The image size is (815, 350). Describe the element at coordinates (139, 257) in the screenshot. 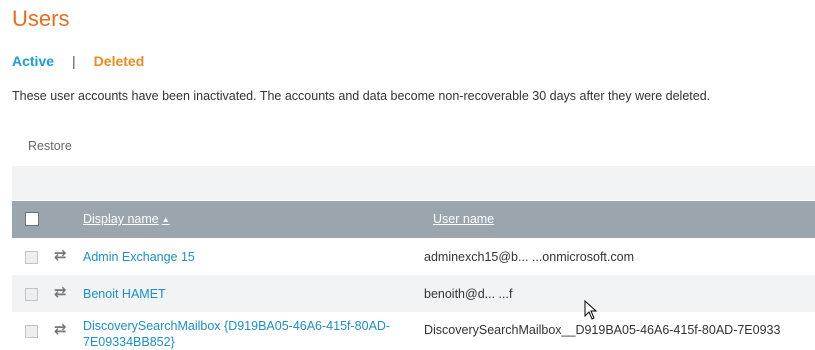

I see `row-display-name: Admin Exchange 15` at that location.